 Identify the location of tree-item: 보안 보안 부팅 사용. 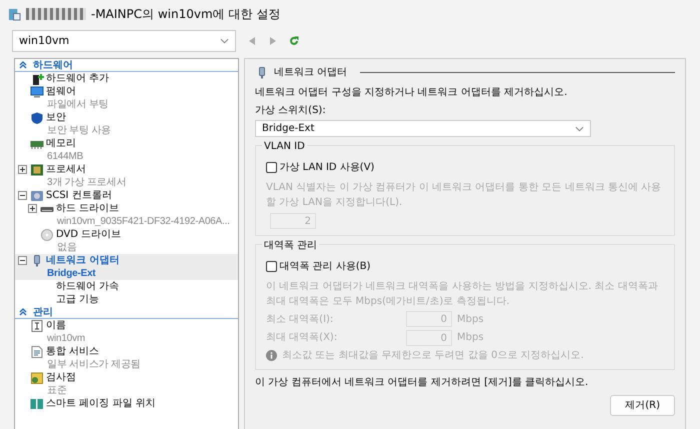
(126, 124).